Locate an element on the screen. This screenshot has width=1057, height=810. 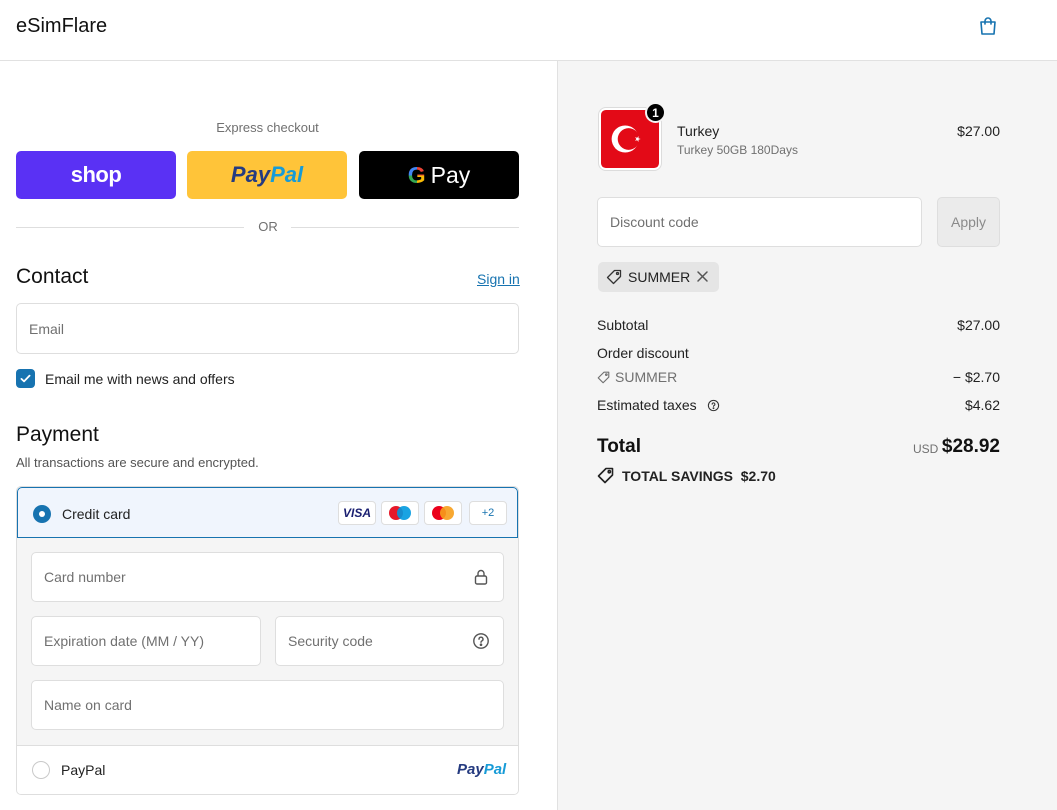
email-input is located at coordinates (267, 328).